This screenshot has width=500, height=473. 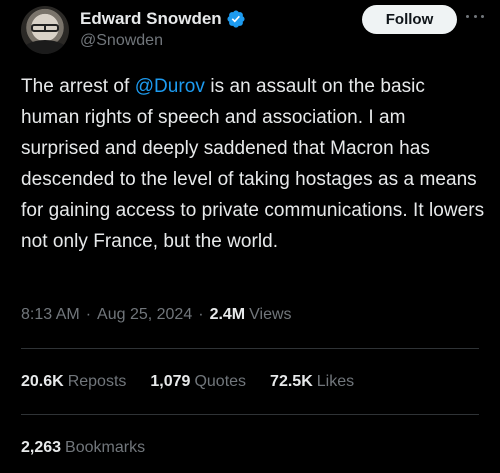 What do you see at coordinates (151, 19) in the screenshot?
I see `display-name: Edward Snowden` at bounding box center [151, 19].